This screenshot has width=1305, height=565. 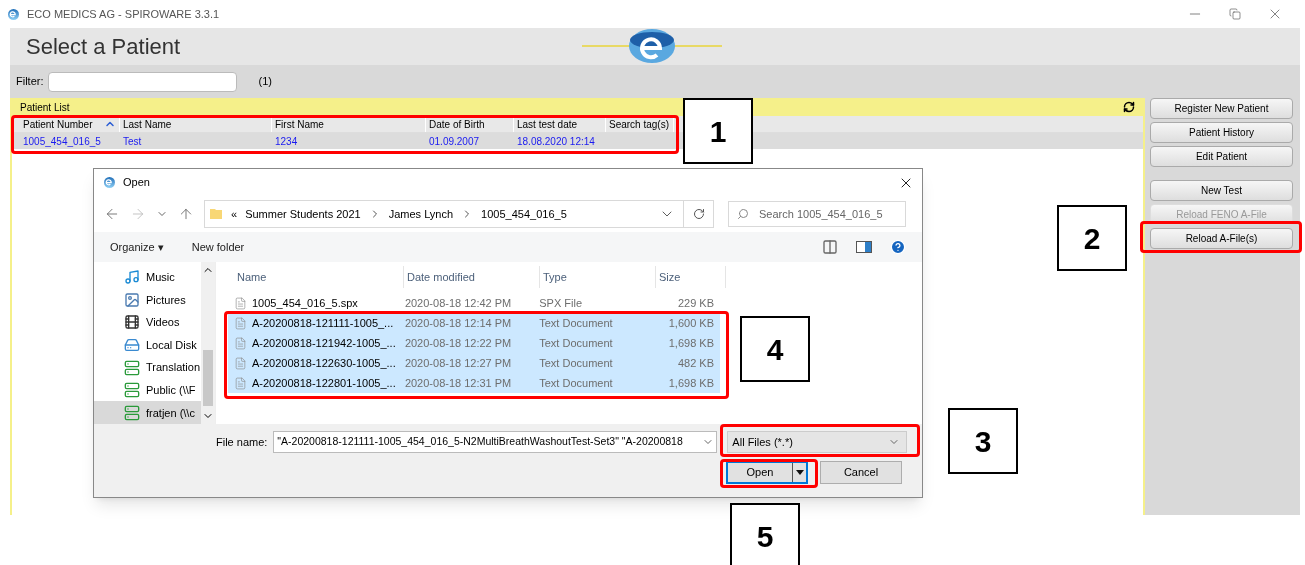 I want to click on file-row: 1005_454_016_5.spx 2020-08-18 12:42 PM SPX File 229 KB, so click(x=474, y=303).